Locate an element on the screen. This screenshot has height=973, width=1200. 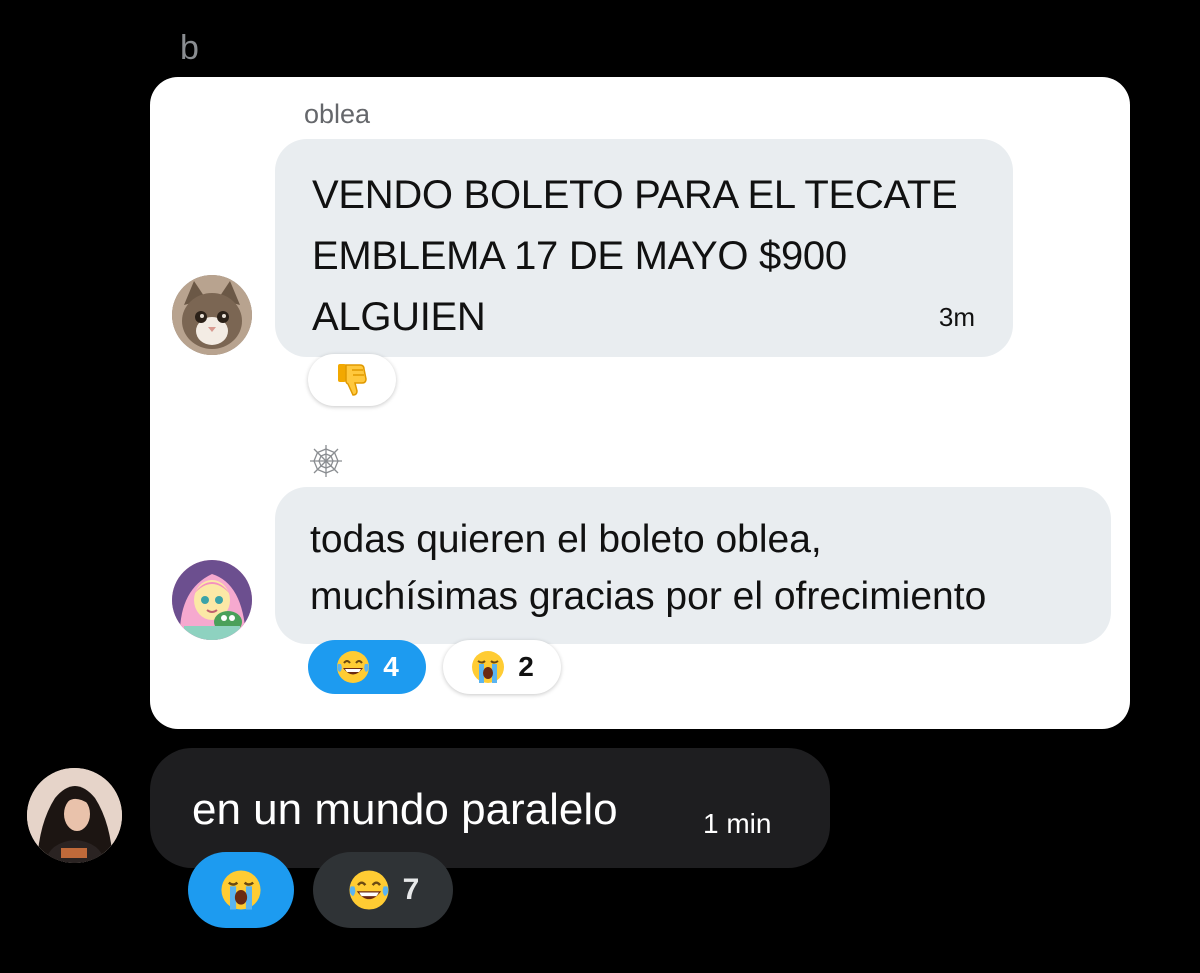
avatar-cartoon is located at coordinates (212, 600).